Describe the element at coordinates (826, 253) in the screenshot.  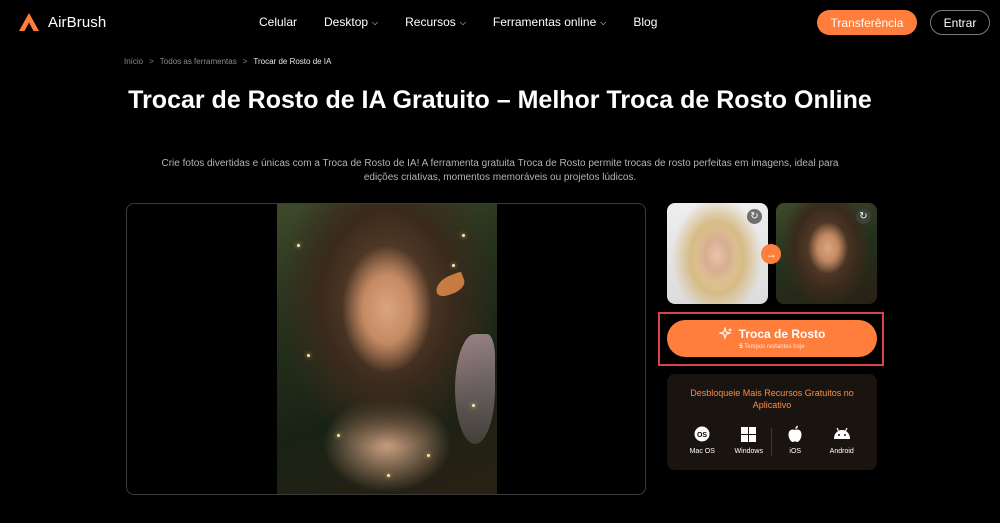
I see `target-image-thumbnail: ↻` at that location.